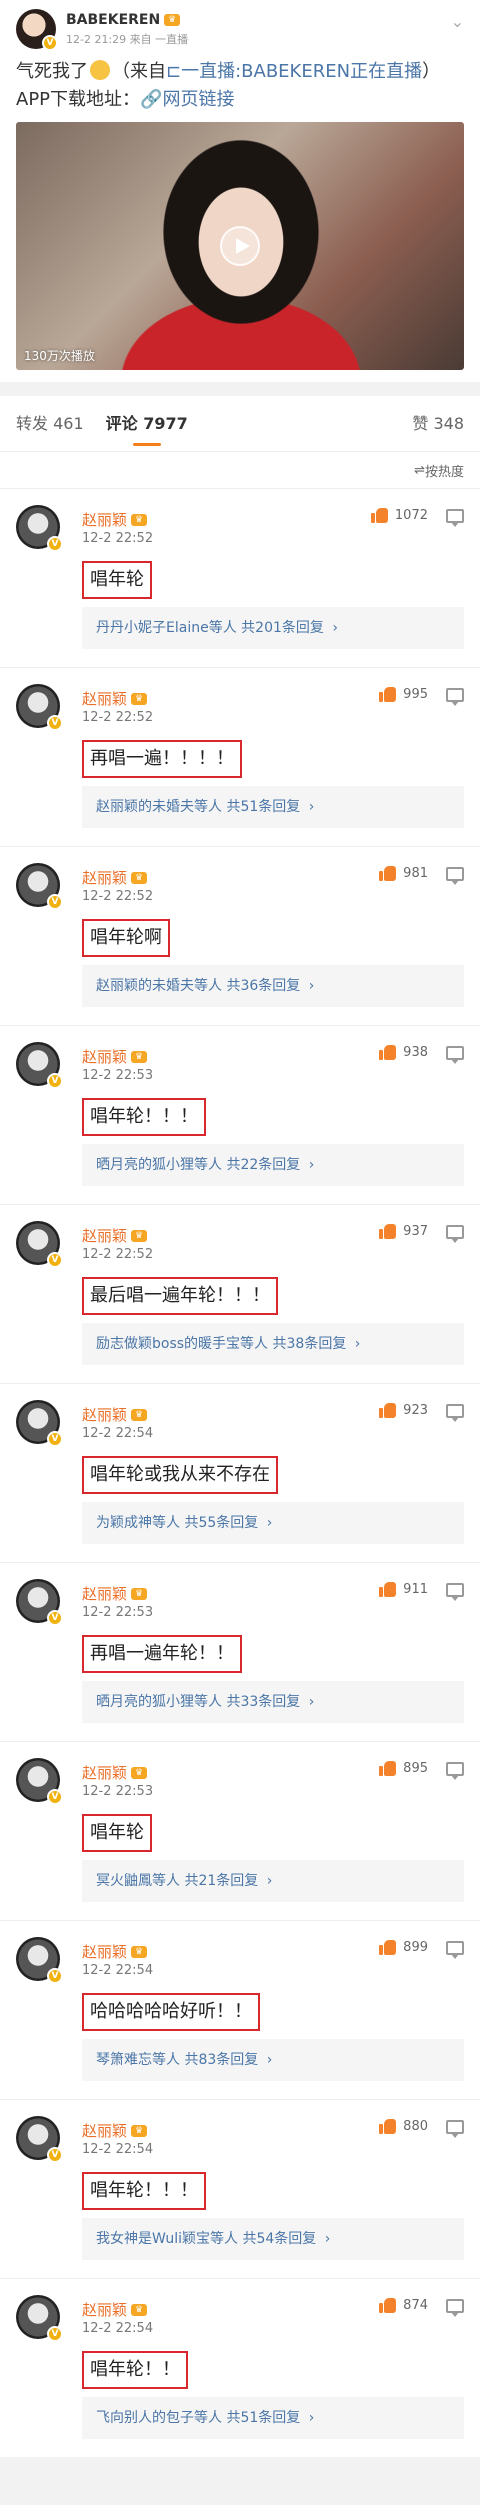 This screenshot has height=2505, width=480. I want to click on tab-reposts-label: 转发, so click(32, 423).